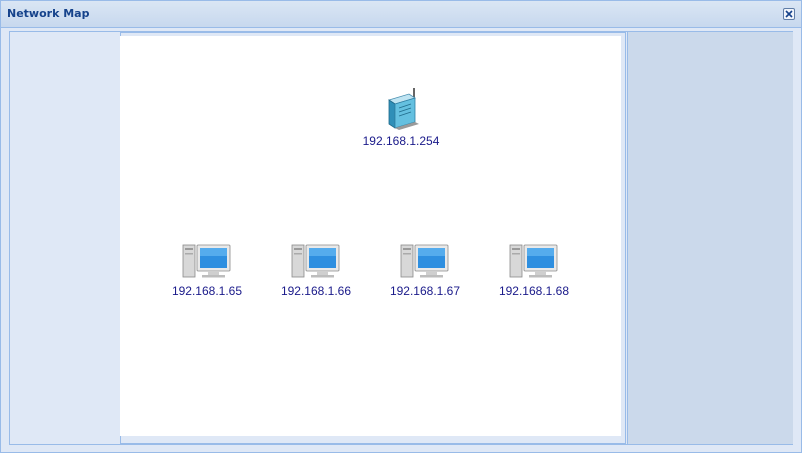  I want to click on router-ip-label: 192.168.1.254, so click(401, 141).